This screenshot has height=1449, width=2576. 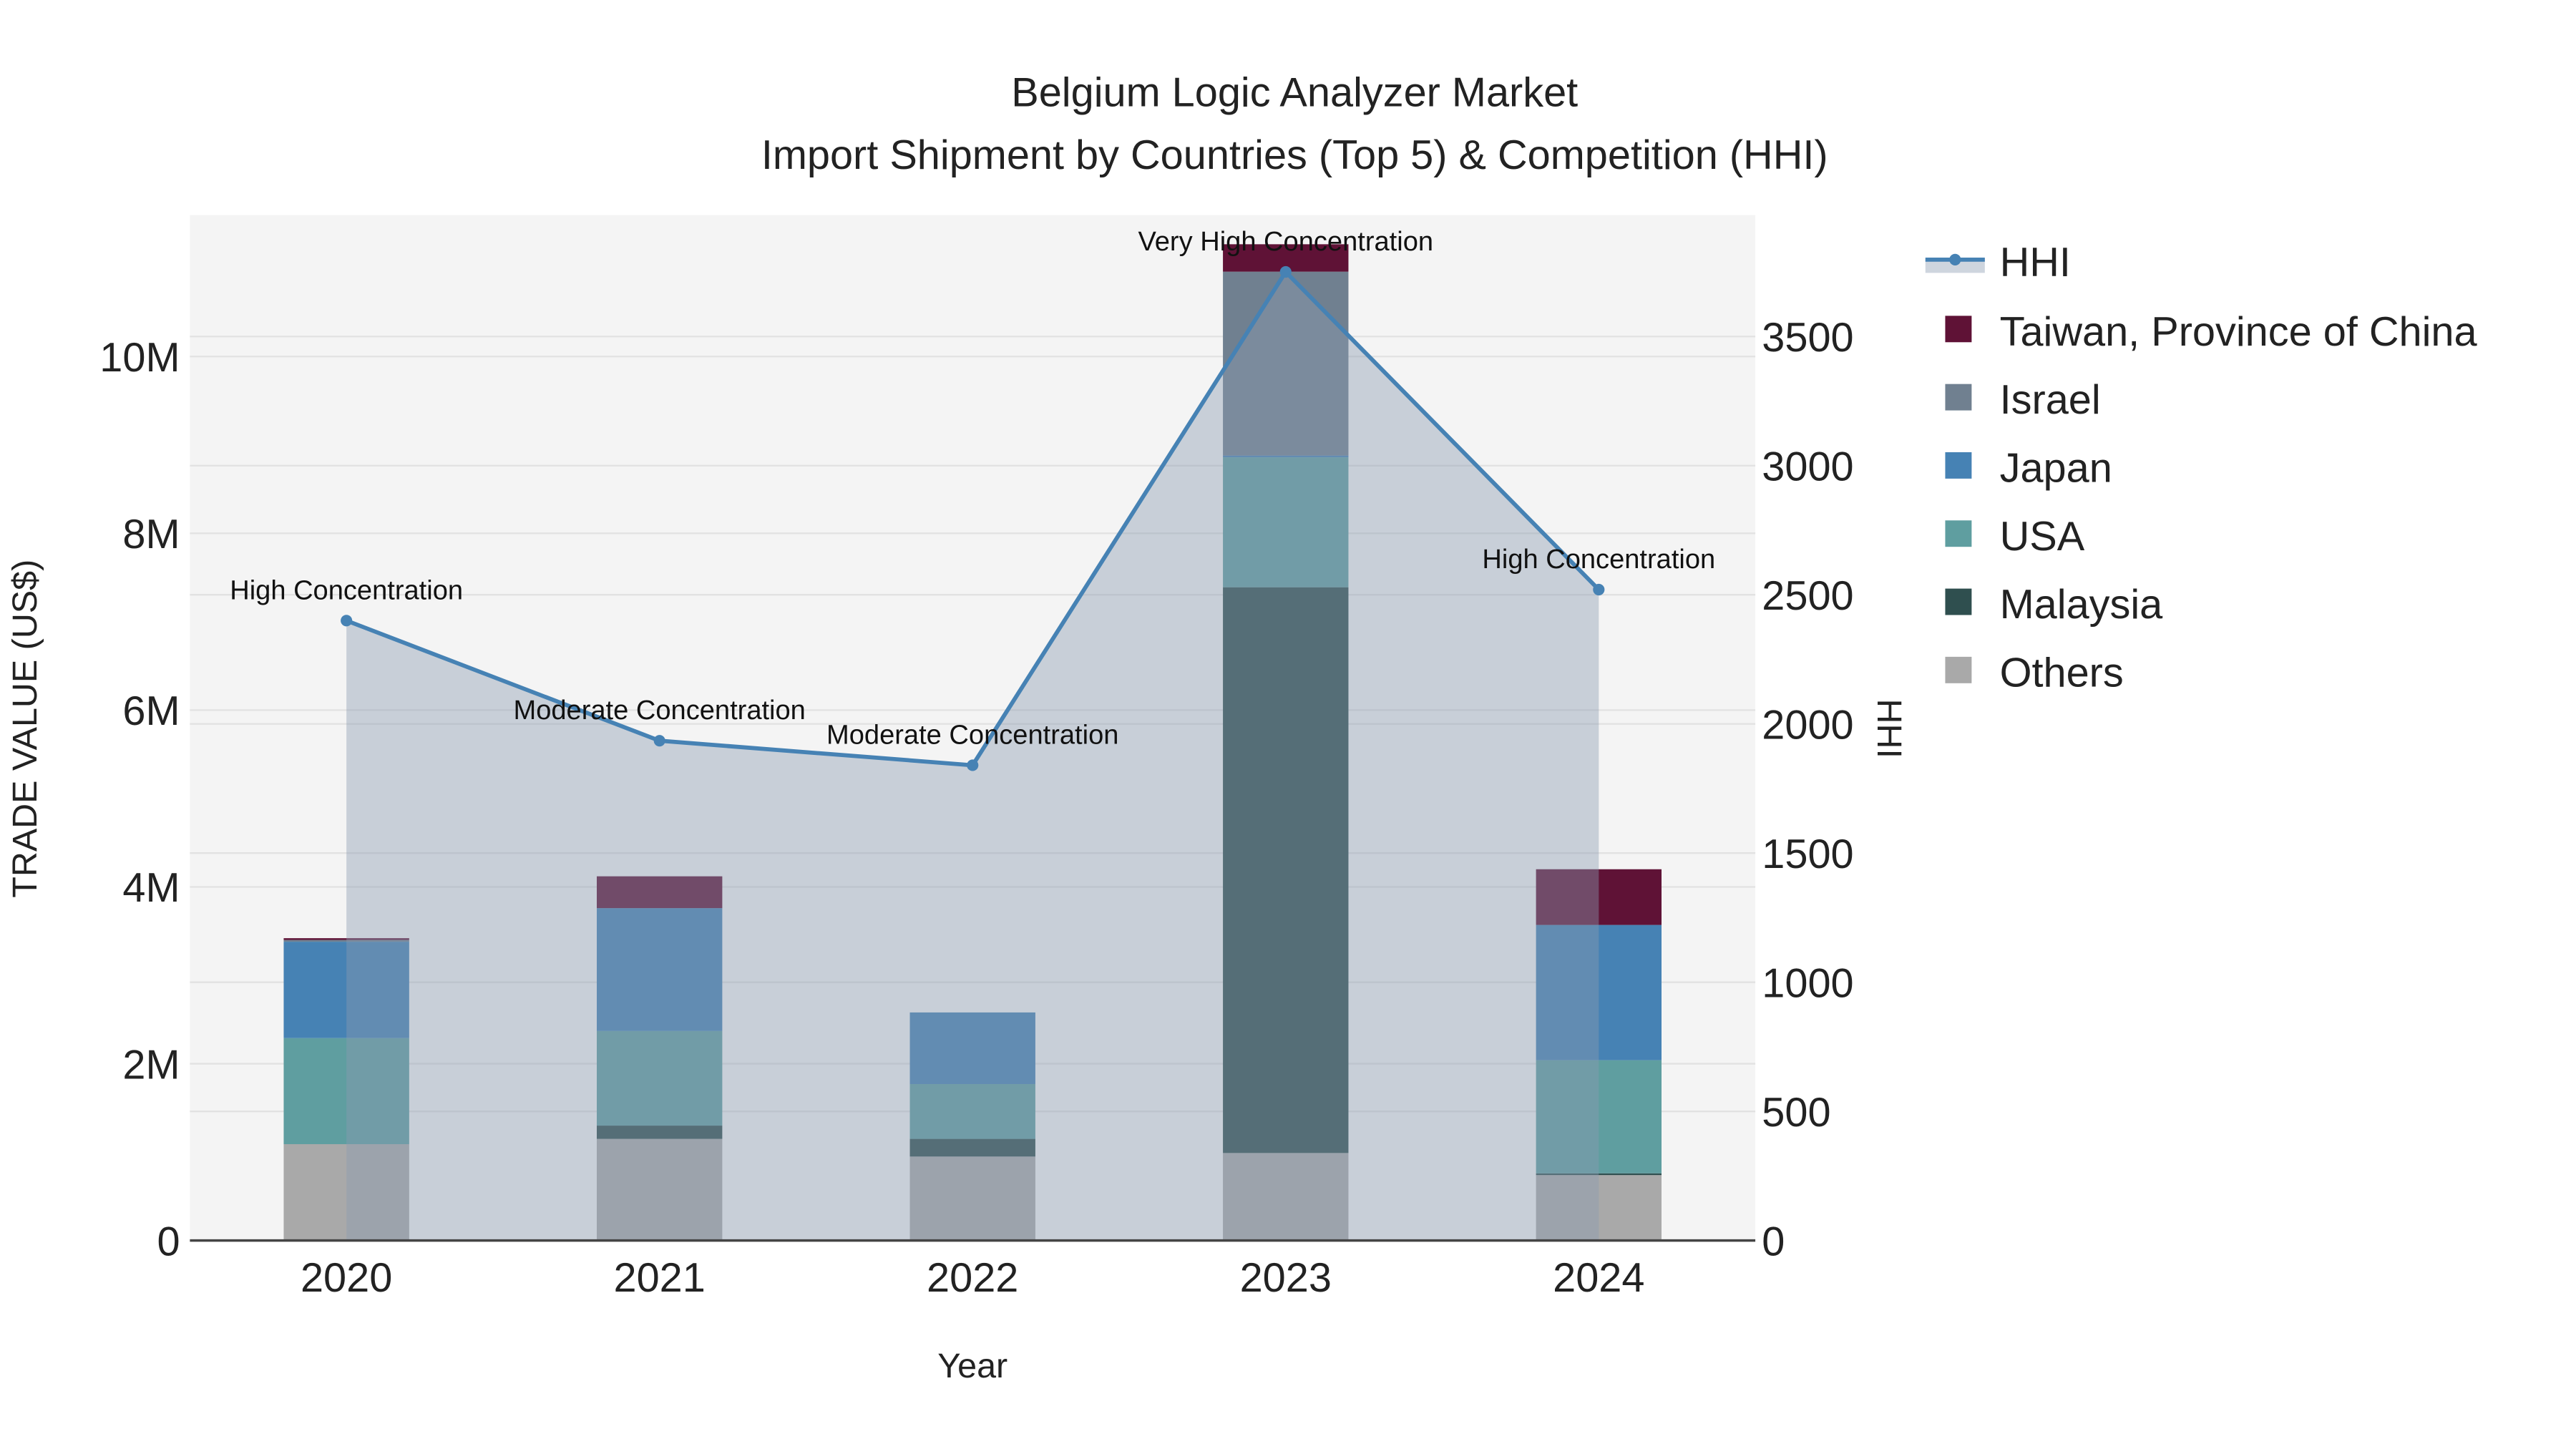 I want to click on hhi-annotation: Very High Concentration, so click(x=1285, y=242).